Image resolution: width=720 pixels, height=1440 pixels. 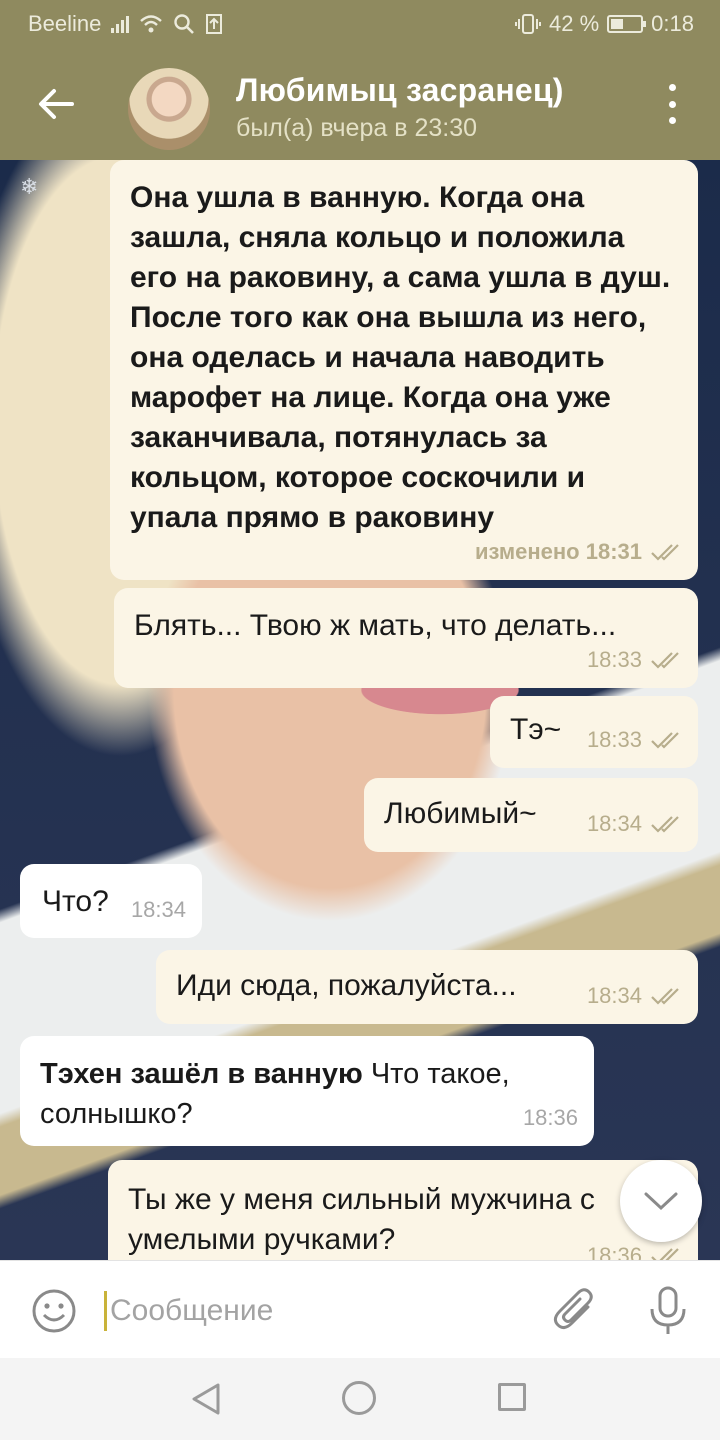 What do you see at coordinates (201, 1074) in the screenshot?
I see `message-action-text: Тэхен зашёл в ванную` at bounding box center [201, 1074].